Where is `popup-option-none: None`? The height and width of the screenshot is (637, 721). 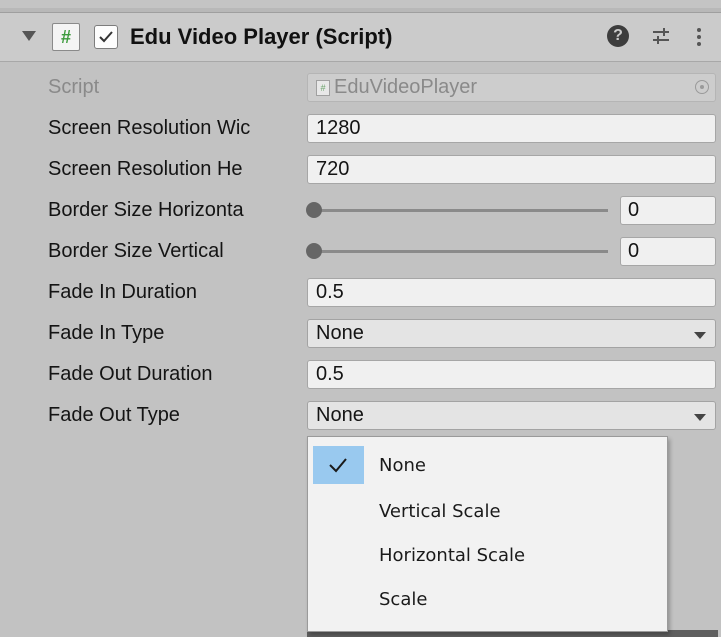 popup-option-none: None is located at coordinates (487, 465).